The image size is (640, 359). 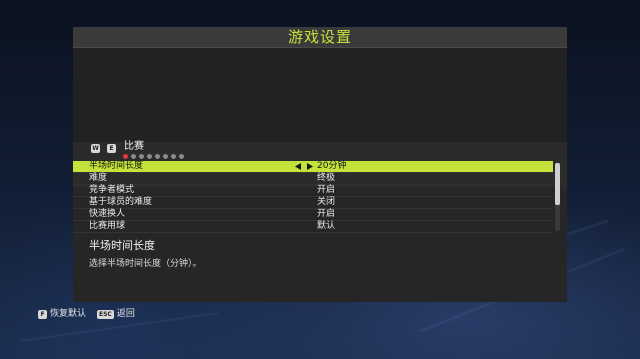 What do you see at coordinates (122, 245) in the screenshot?
I see `description-title: 半场时间长度` at bounding box center [122, 245].